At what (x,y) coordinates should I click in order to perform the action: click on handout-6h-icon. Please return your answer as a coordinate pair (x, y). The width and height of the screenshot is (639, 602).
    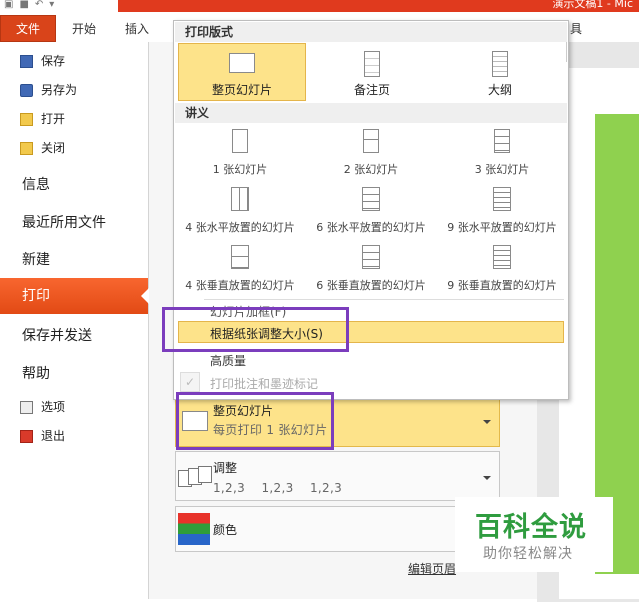
    Looking at the image, I should click on (371, 199).